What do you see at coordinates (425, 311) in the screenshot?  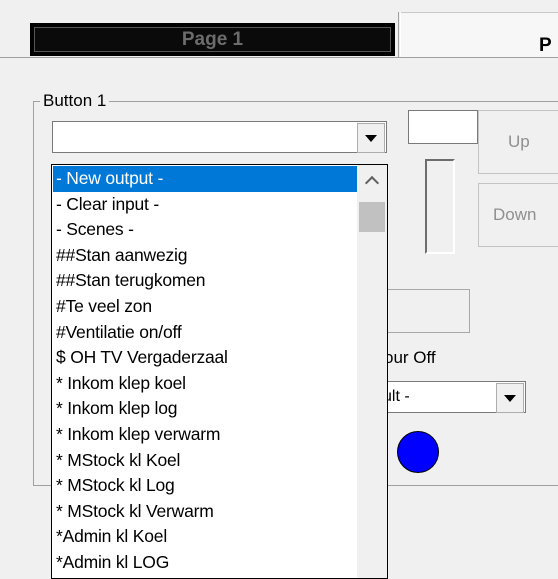 I see `action-button` at bounding box center [425, 311].